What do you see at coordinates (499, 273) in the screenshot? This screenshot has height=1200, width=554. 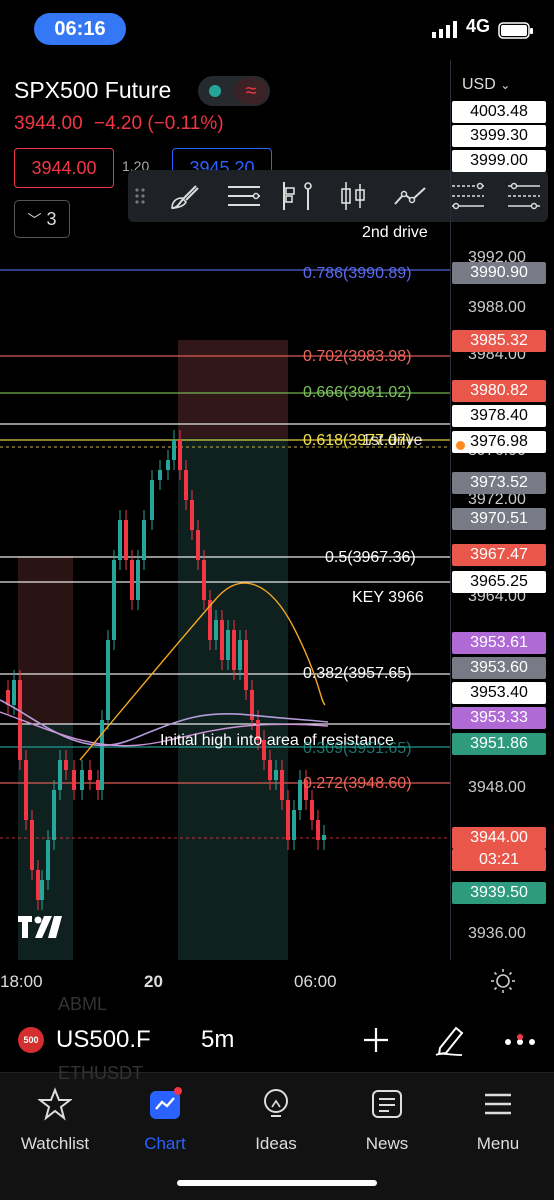 I see `price-tag: 3990.90` at bounding box center [499, 273].